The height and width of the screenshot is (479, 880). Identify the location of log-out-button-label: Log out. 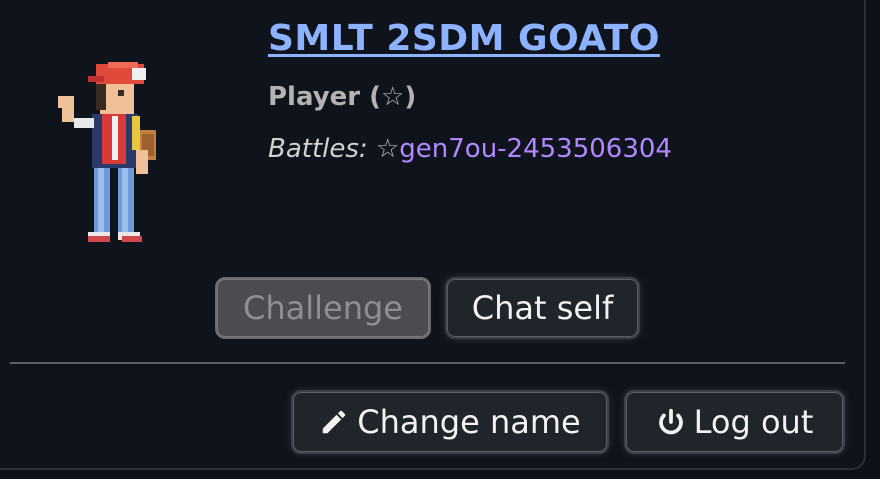
(753, 422).